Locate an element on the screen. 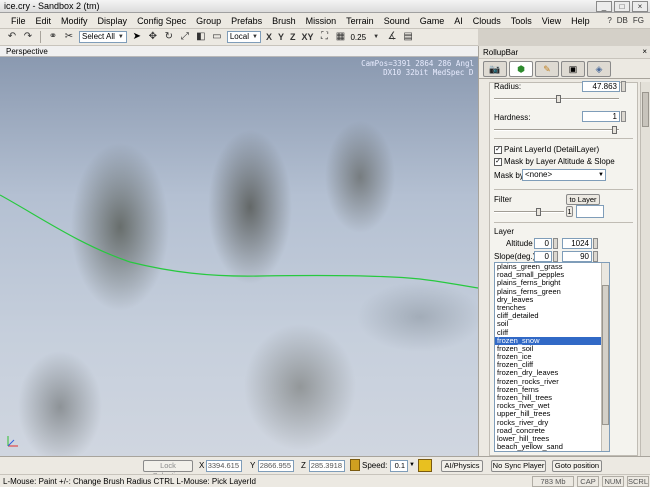 The width and height of the screenshot is (650, 487). slope-min-spinner is located at coordinates (555, 256).